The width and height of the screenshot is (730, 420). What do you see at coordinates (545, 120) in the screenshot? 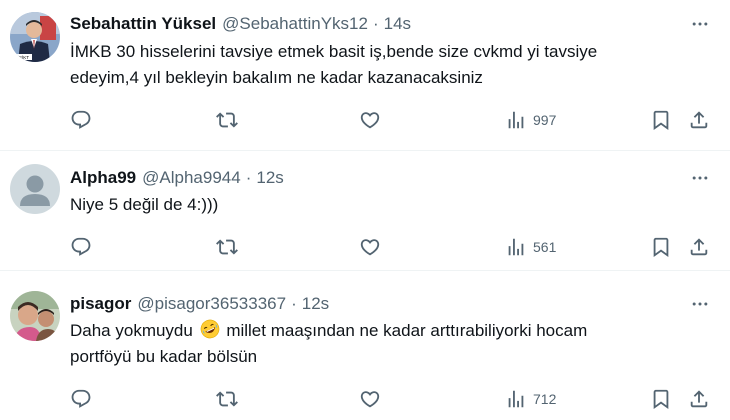
I see `views-count: 997` at bounding box center [545, 120].